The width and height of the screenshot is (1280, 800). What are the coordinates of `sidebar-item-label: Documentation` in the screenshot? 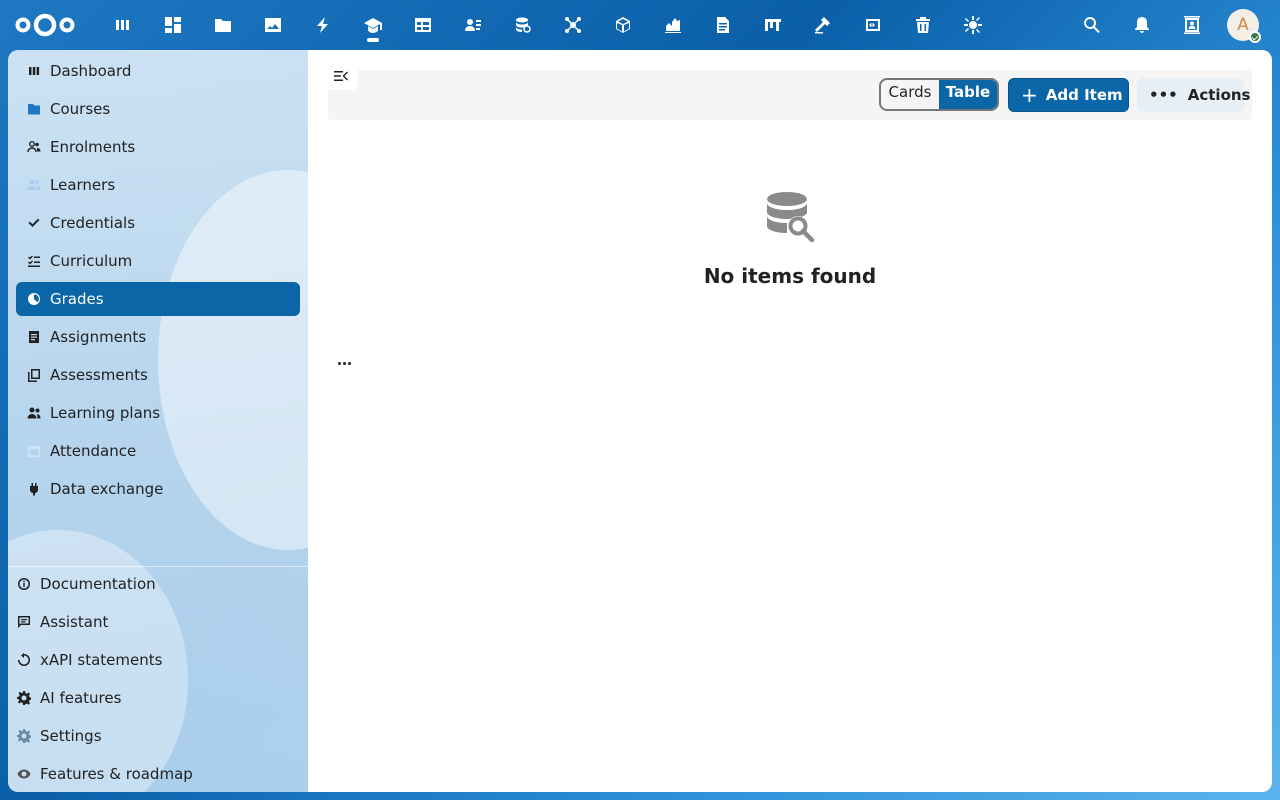 It's located at (98, 584).